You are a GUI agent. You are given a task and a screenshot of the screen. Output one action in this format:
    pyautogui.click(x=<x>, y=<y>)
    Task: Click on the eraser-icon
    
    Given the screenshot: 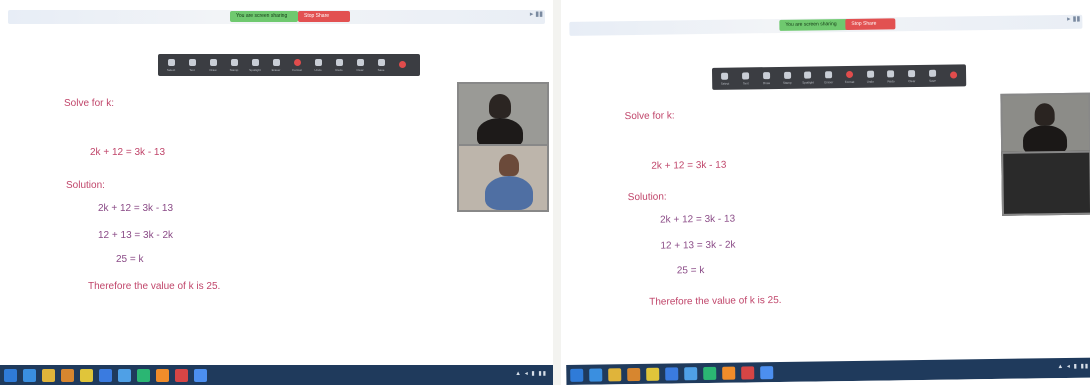 What is the action you would take?
    pyautogui.click(x=829, y=74)
    